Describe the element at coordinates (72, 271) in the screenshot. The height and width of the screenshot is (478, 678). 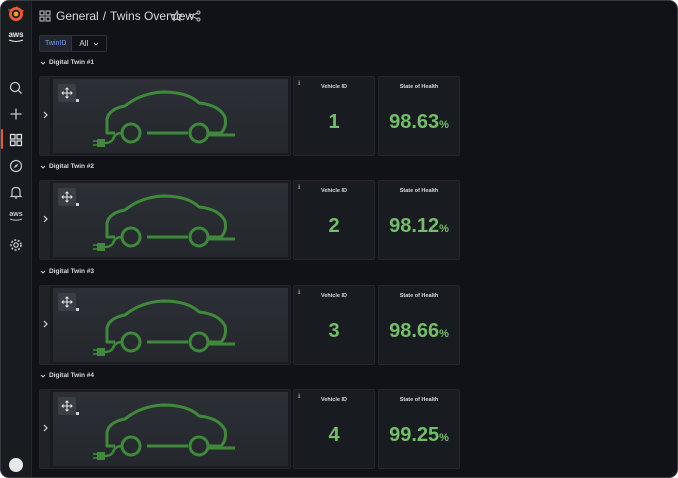
I see `row-title: Digital Twin #3` at that location.